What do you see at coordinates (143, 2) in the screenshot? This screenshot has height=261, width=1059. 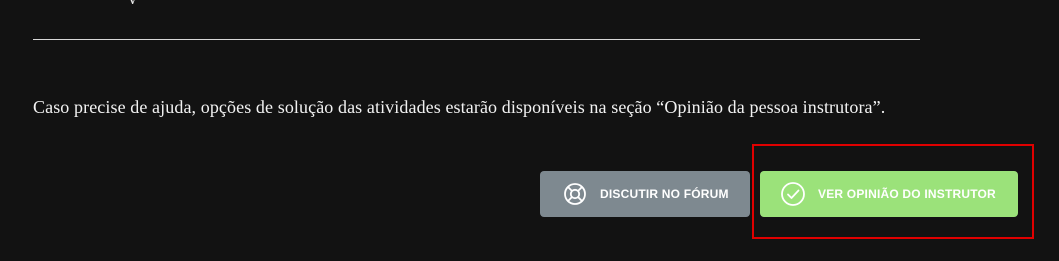 I see `previous-text-fragment: y` at bounding box center [143, 2].